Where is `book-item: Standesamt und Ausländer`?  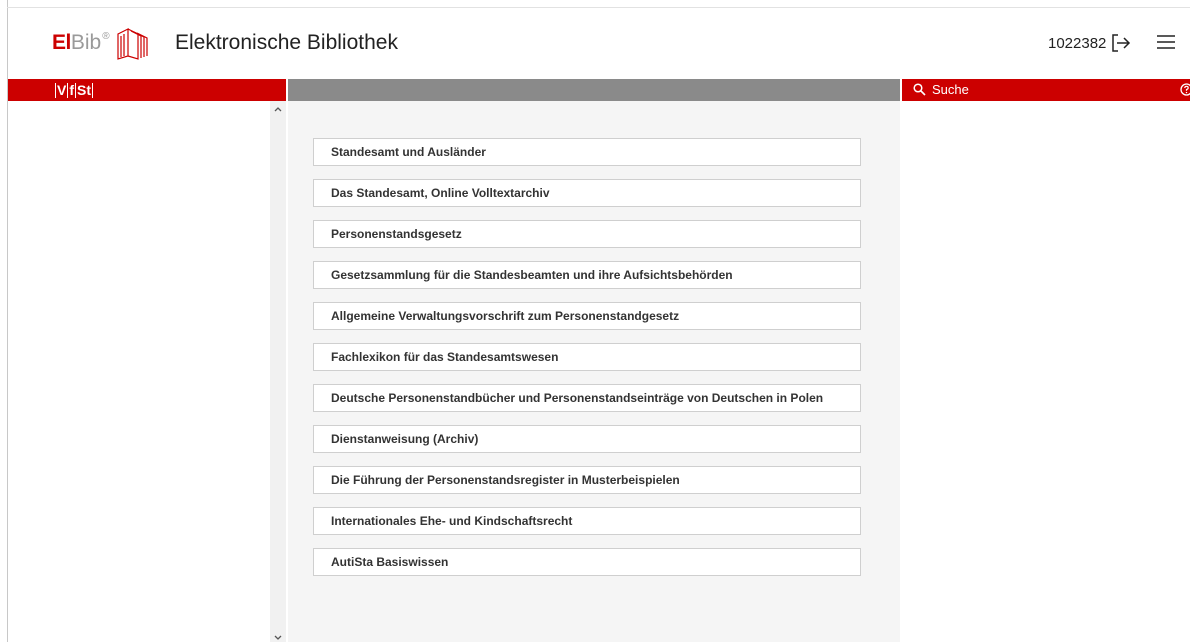 book-item: Standesamt und Ausländer is located at coordinates (587, 152).